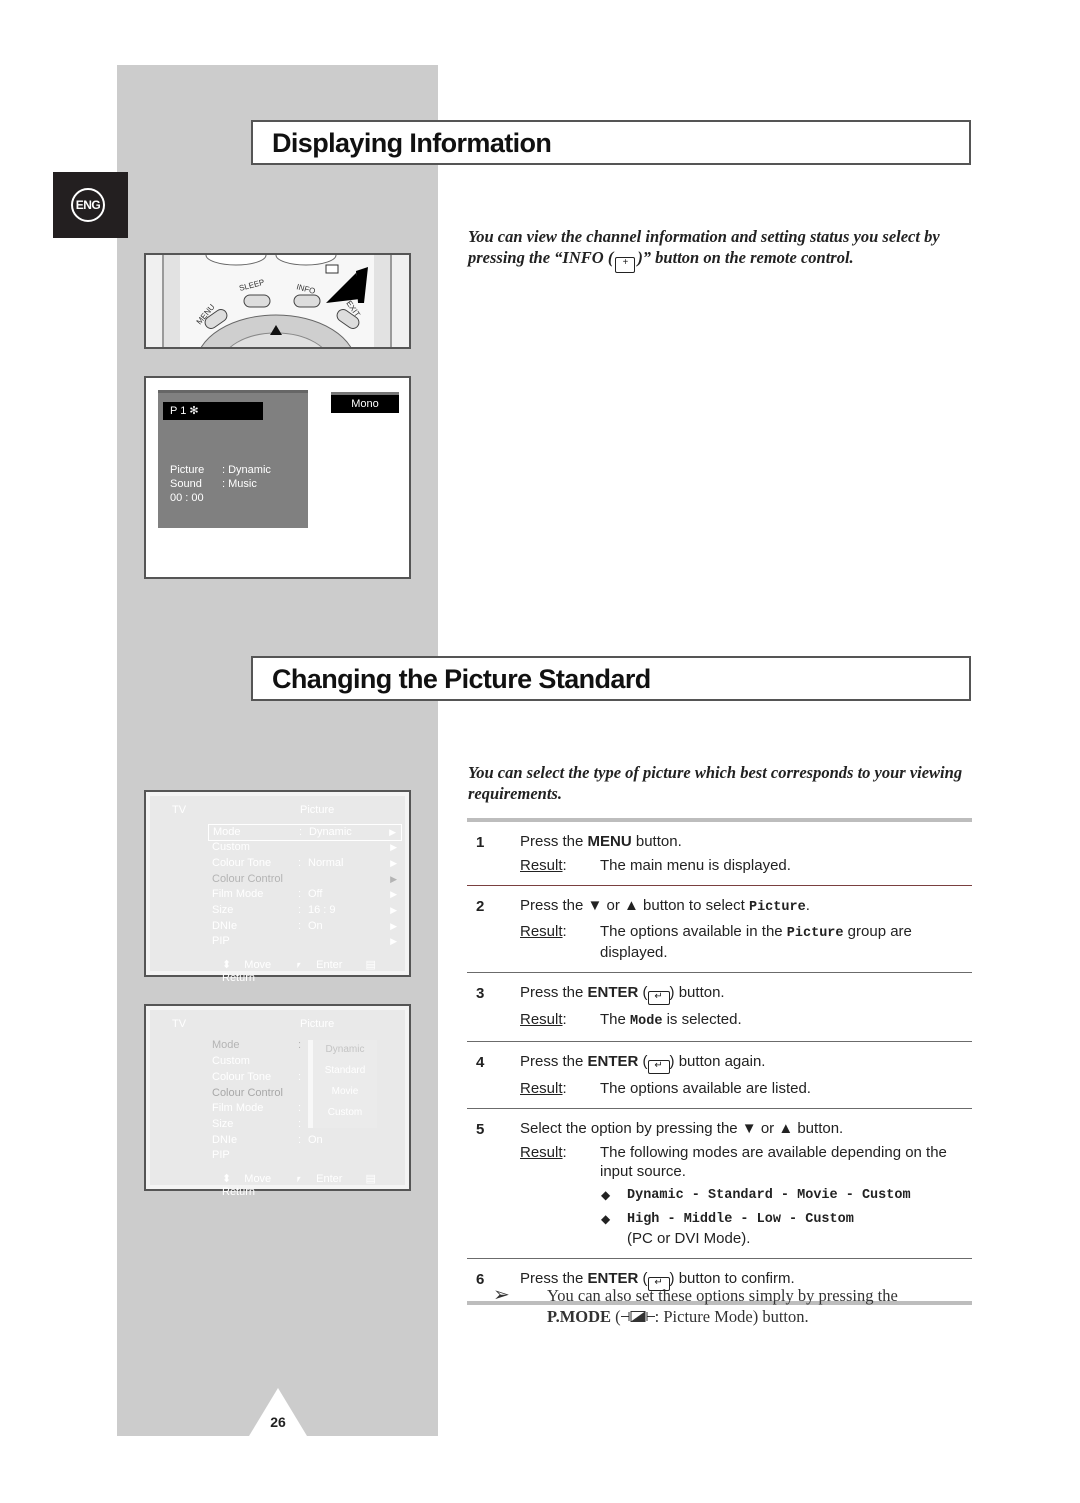 Image resolution: width=1080 pixels, height=1503 pixels. Describe the element at coordinates (307, 1140) in the screenshot. I see `menu-item-dnie: DNIe: On` at that location.